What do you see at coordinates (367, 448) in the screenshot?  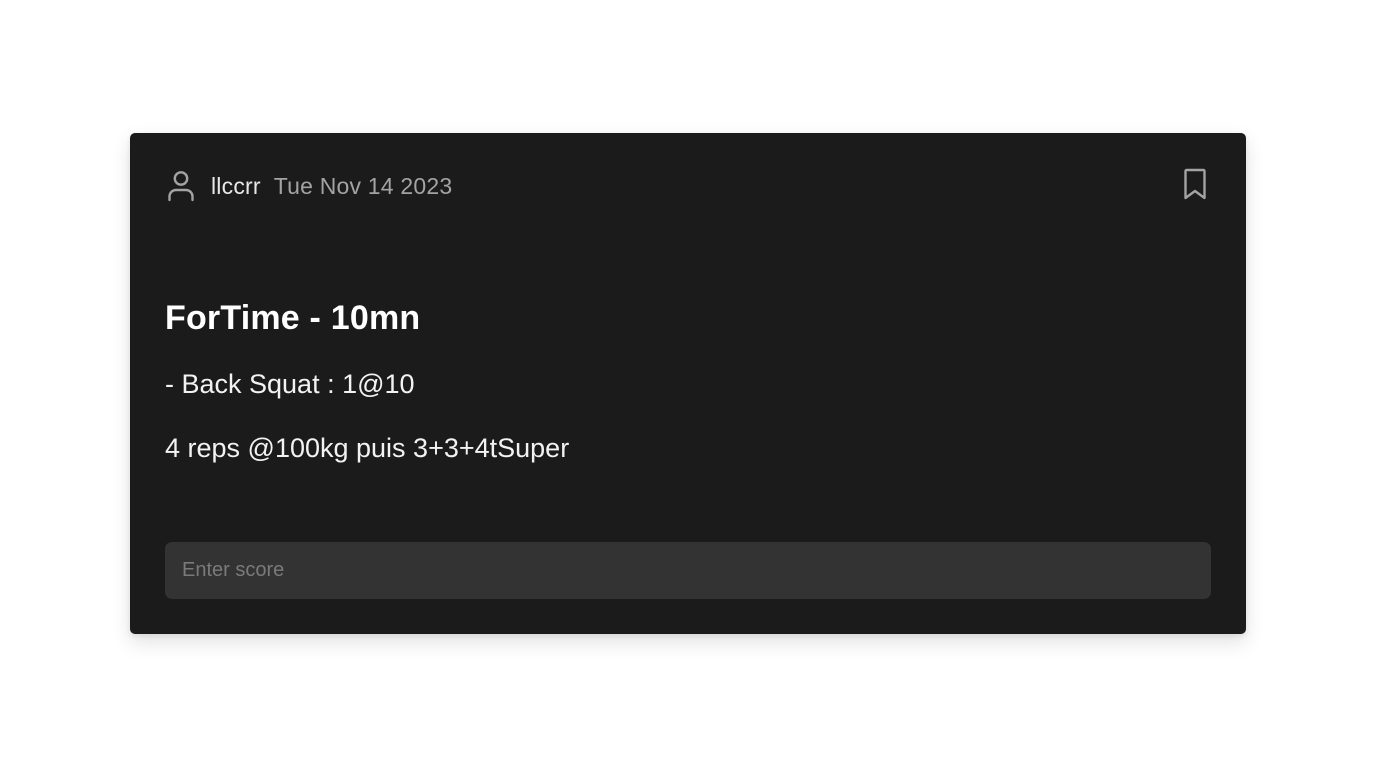 I see `workout-line: 4 reps @100kg puis 3+3+4tSuper` at bounding box center [367, 448].